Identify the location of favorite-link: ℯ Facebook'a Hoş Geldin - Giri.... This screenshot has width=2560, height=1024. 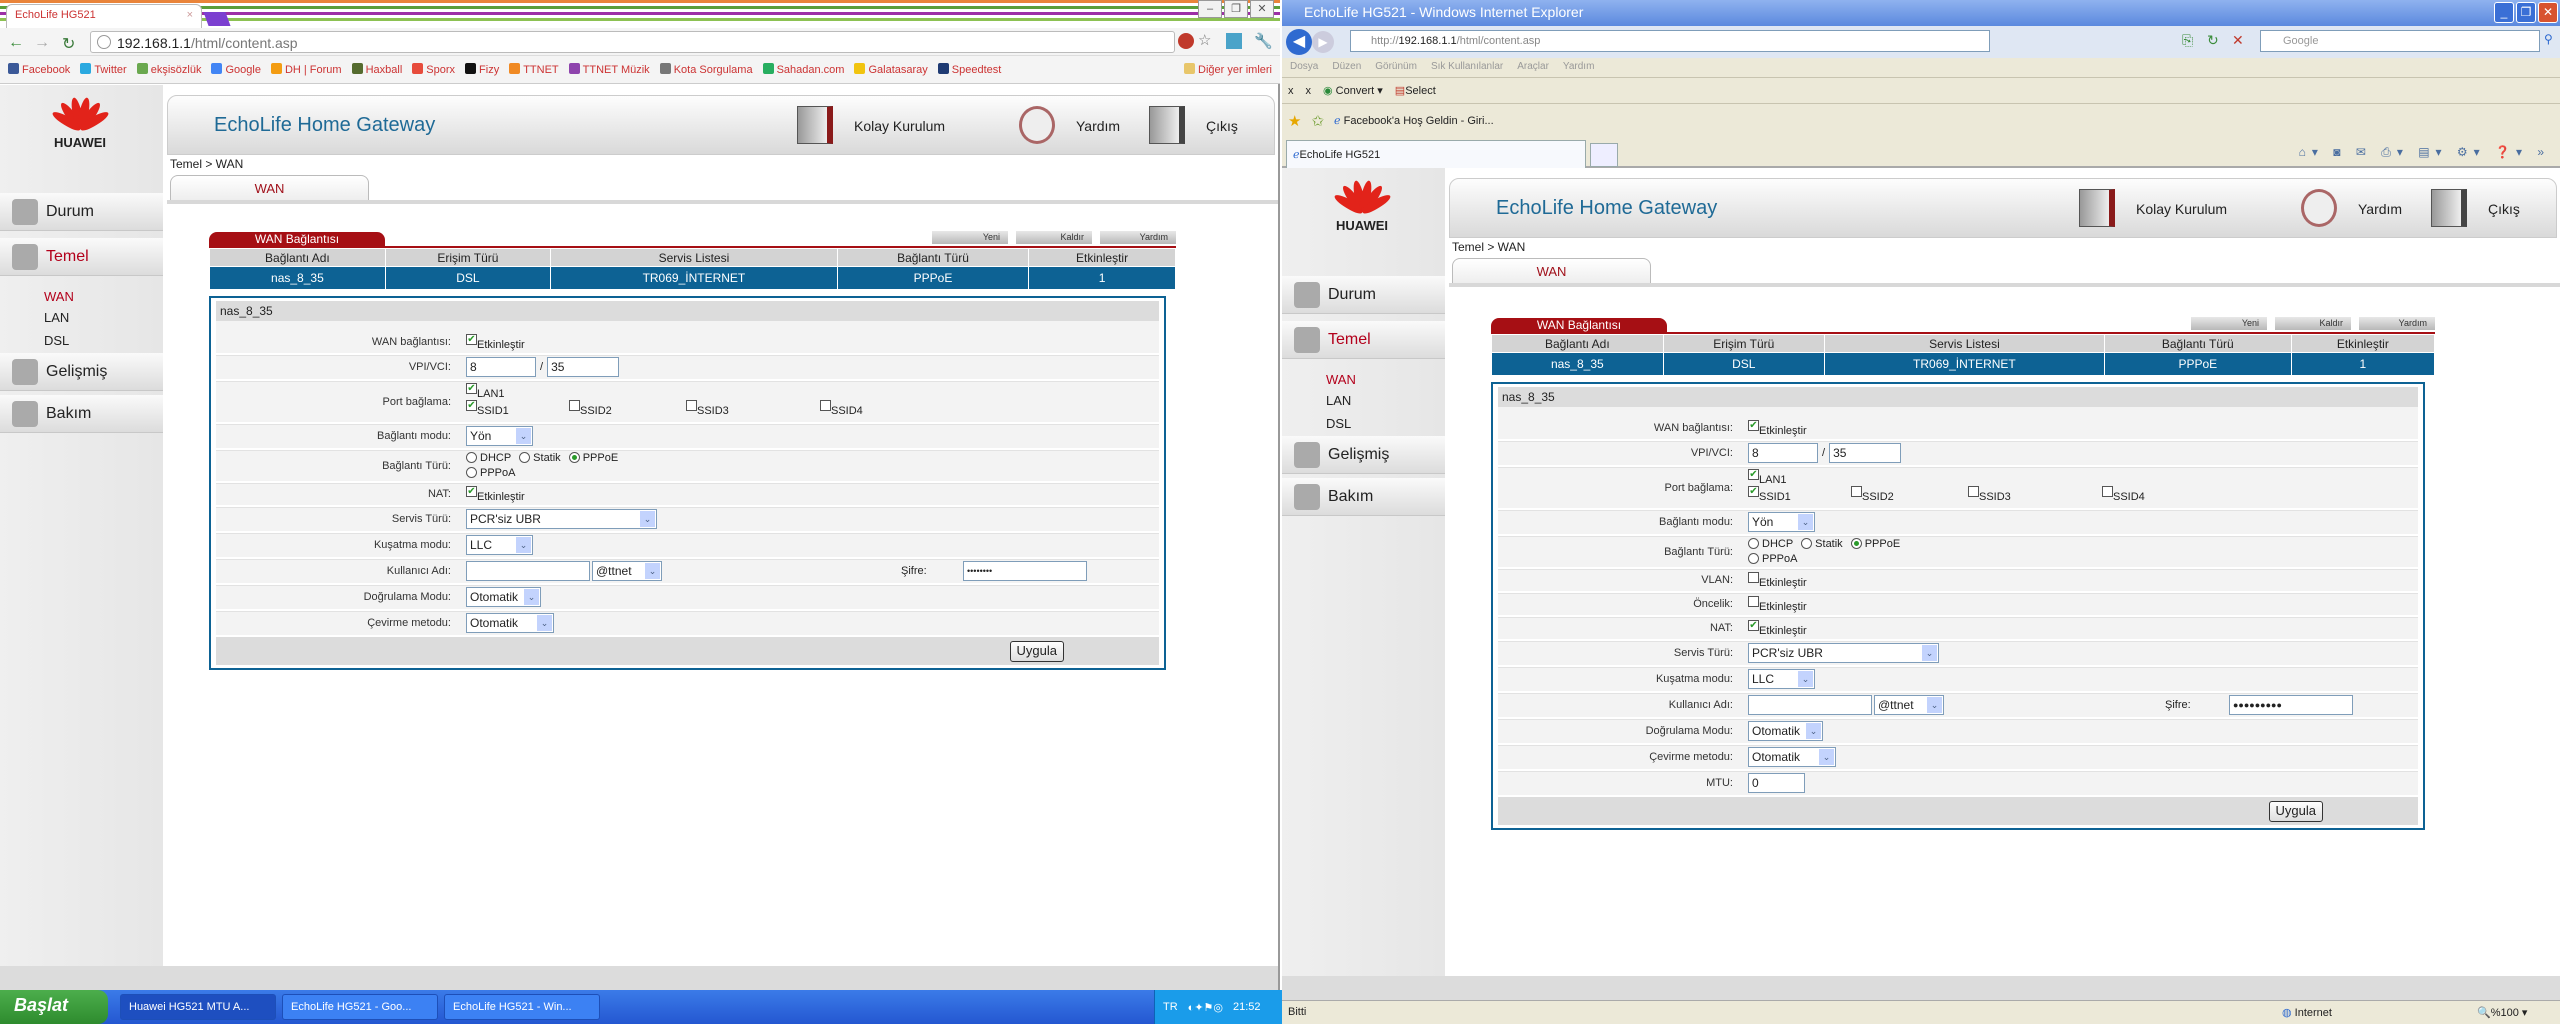
(1414, 120).